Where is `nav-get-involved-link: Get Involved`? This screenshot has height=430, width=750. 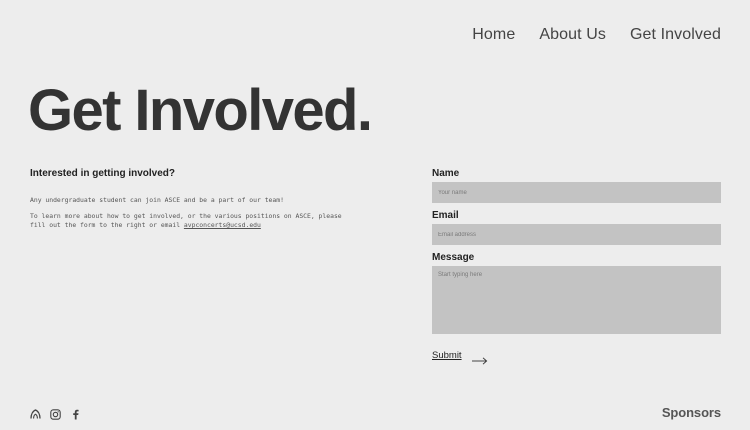
nav-get-involved-link: Get Involved is located at coordinates (675, 35).